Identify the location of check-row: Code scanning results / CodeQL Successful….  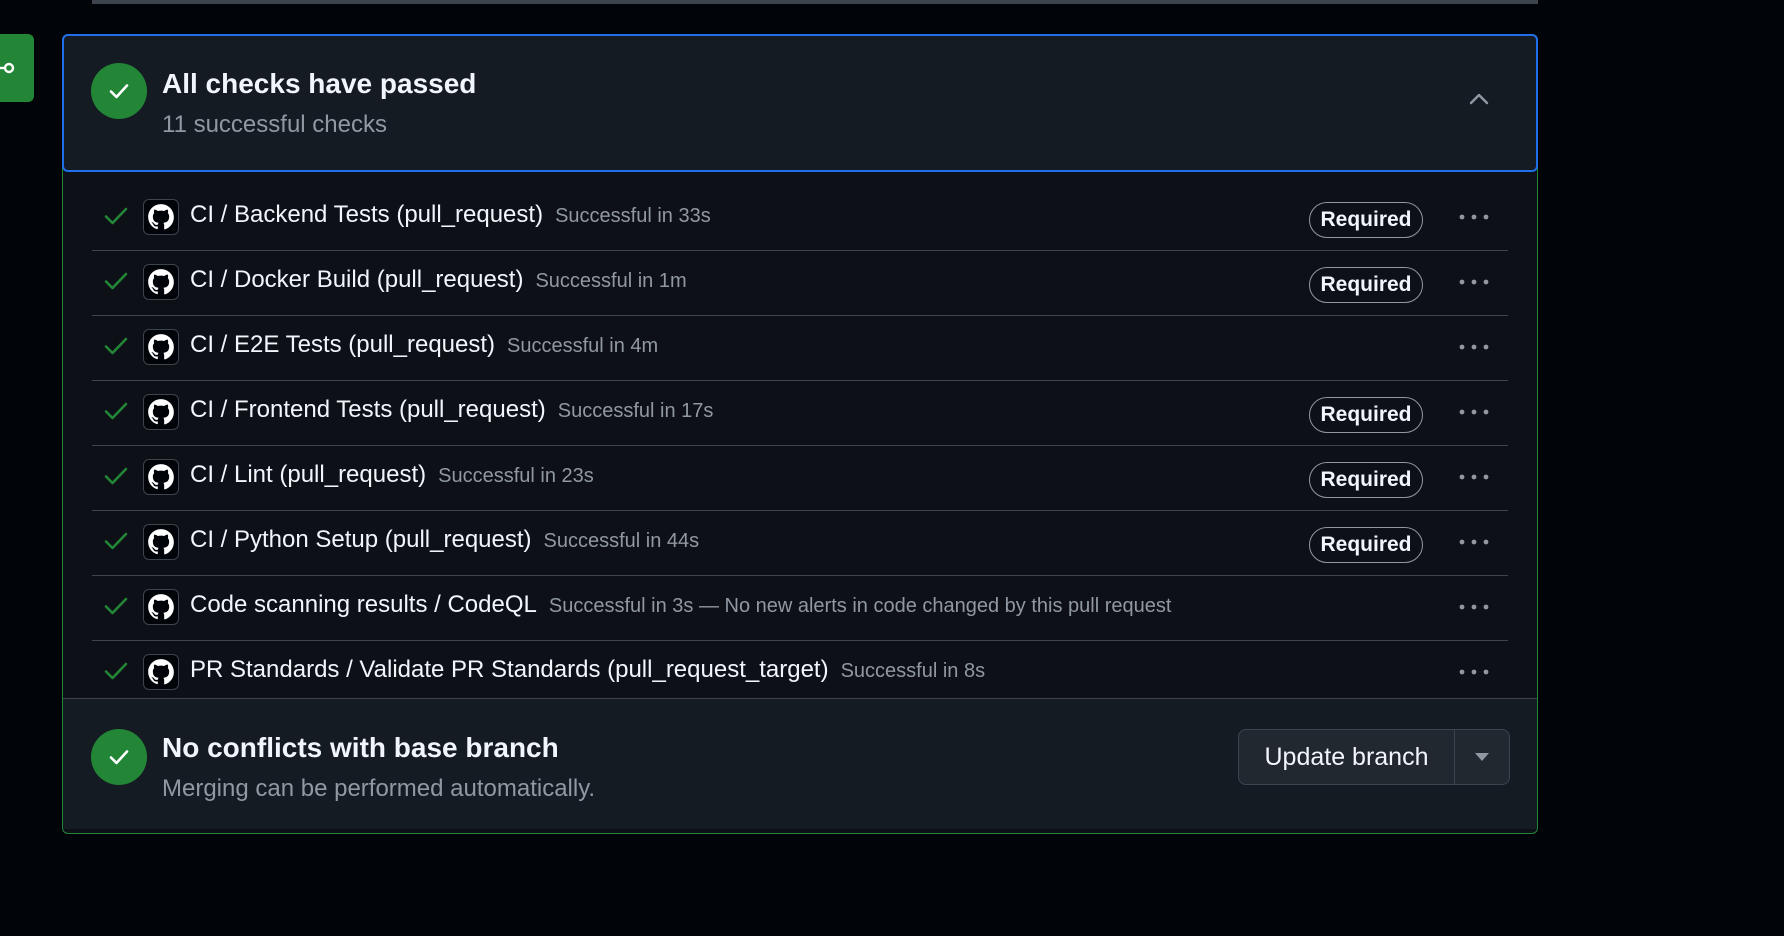
(800, 608).